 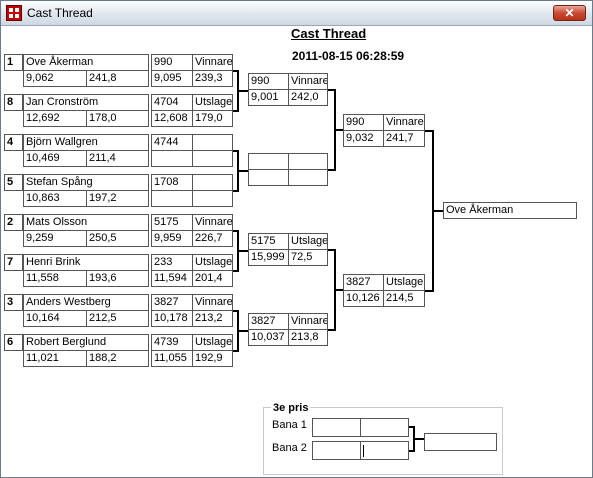 I want to click on heat-score: 226,7, so click(x=212, y=238).